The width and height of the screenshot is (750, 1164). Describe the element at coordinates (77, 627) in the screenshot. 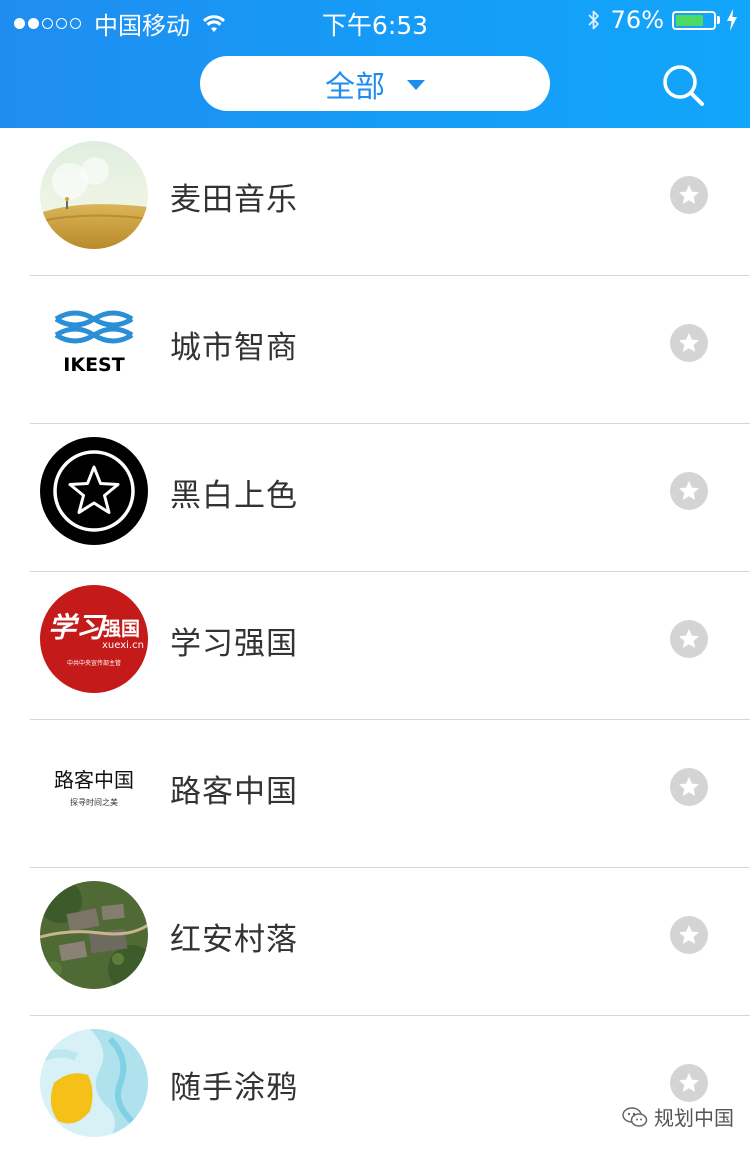

I see `svg-text: 学习` at that location.